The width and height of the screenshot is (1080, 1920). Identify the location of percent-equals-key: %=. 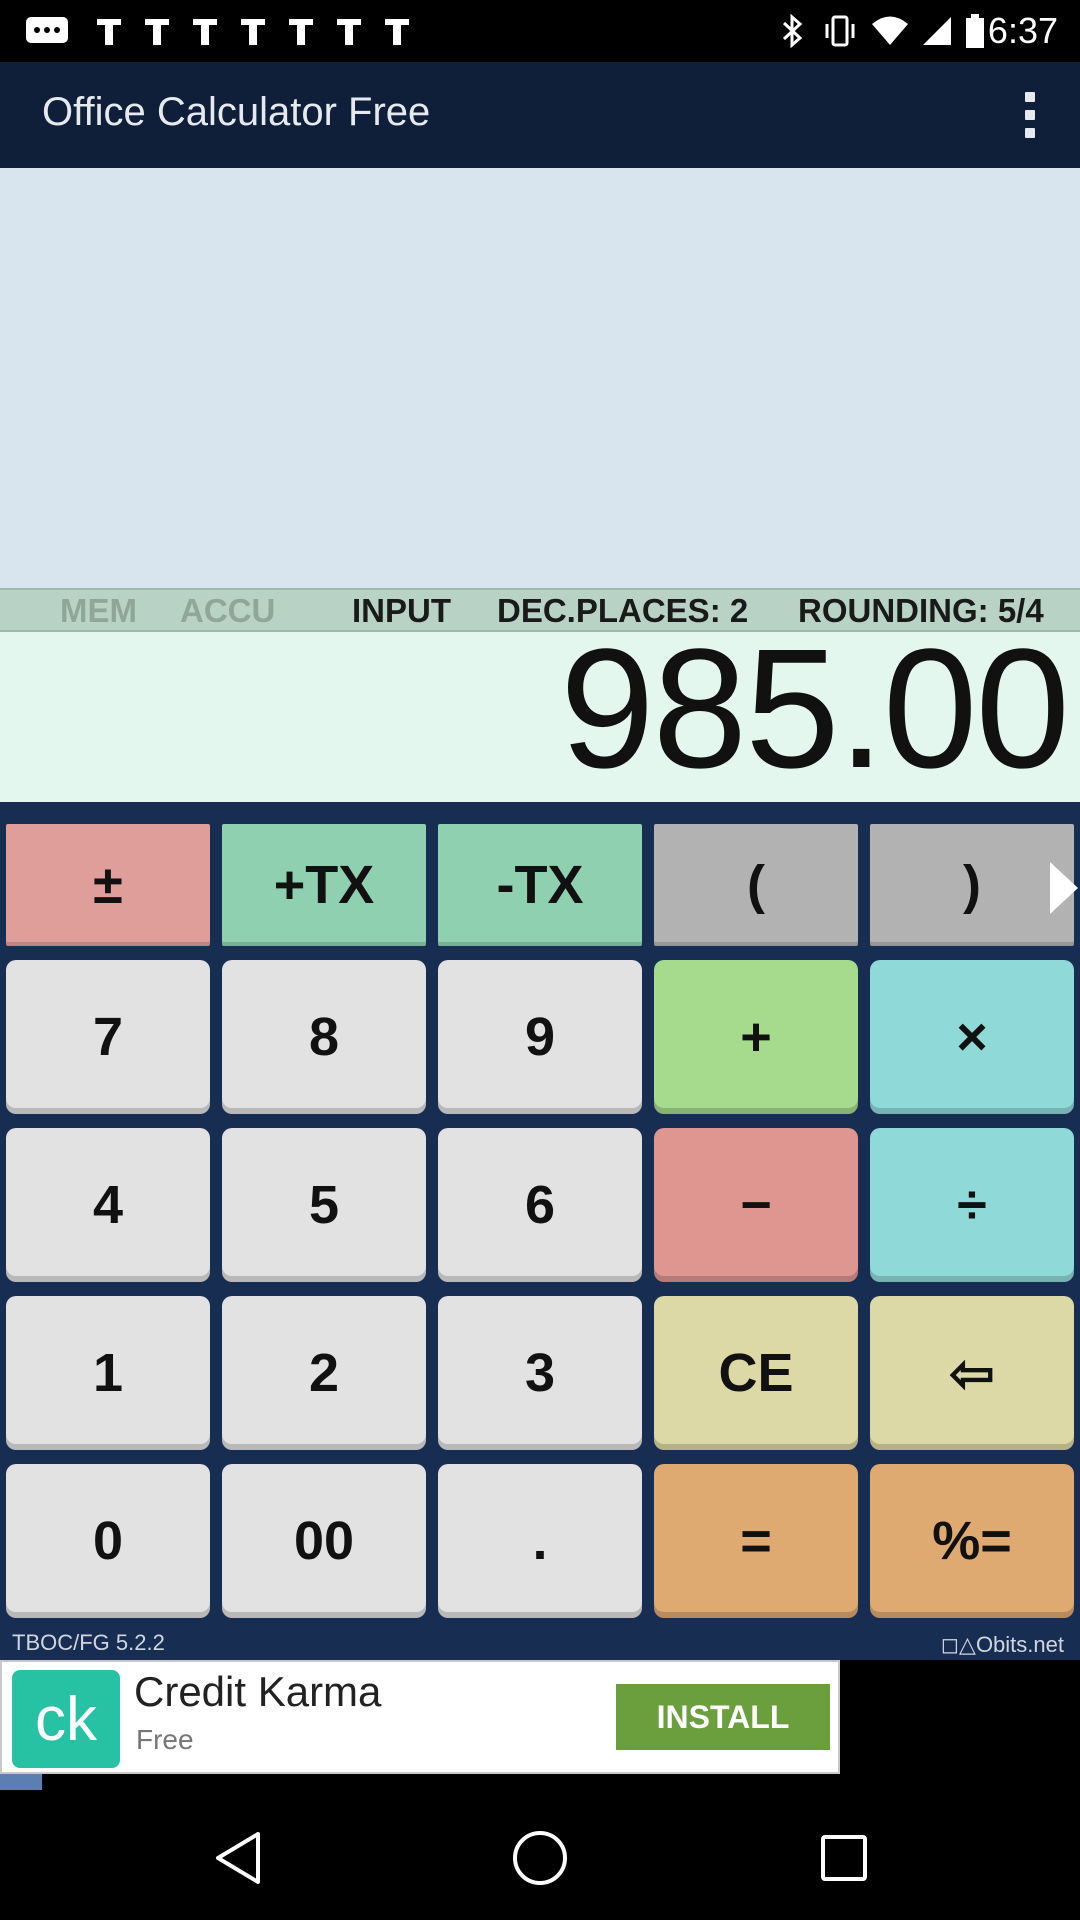
(972, 1541).